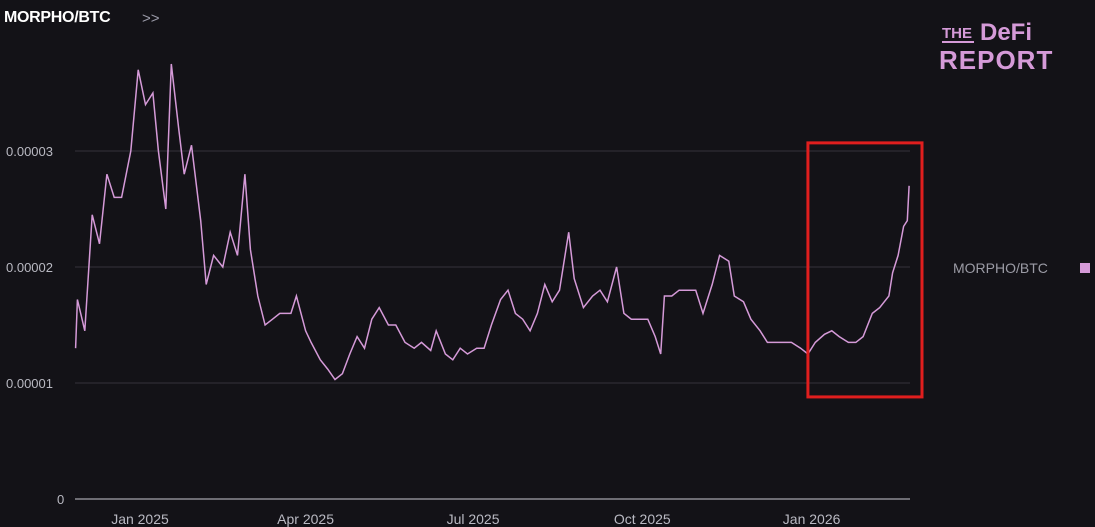 Image resolution: width=1095 pixels, height=527 pixels. What do you see at coordinates (57, 18) in the screenshot?
I see `chart-title: MORPHO/BTC` at bounding box center [57, 18].